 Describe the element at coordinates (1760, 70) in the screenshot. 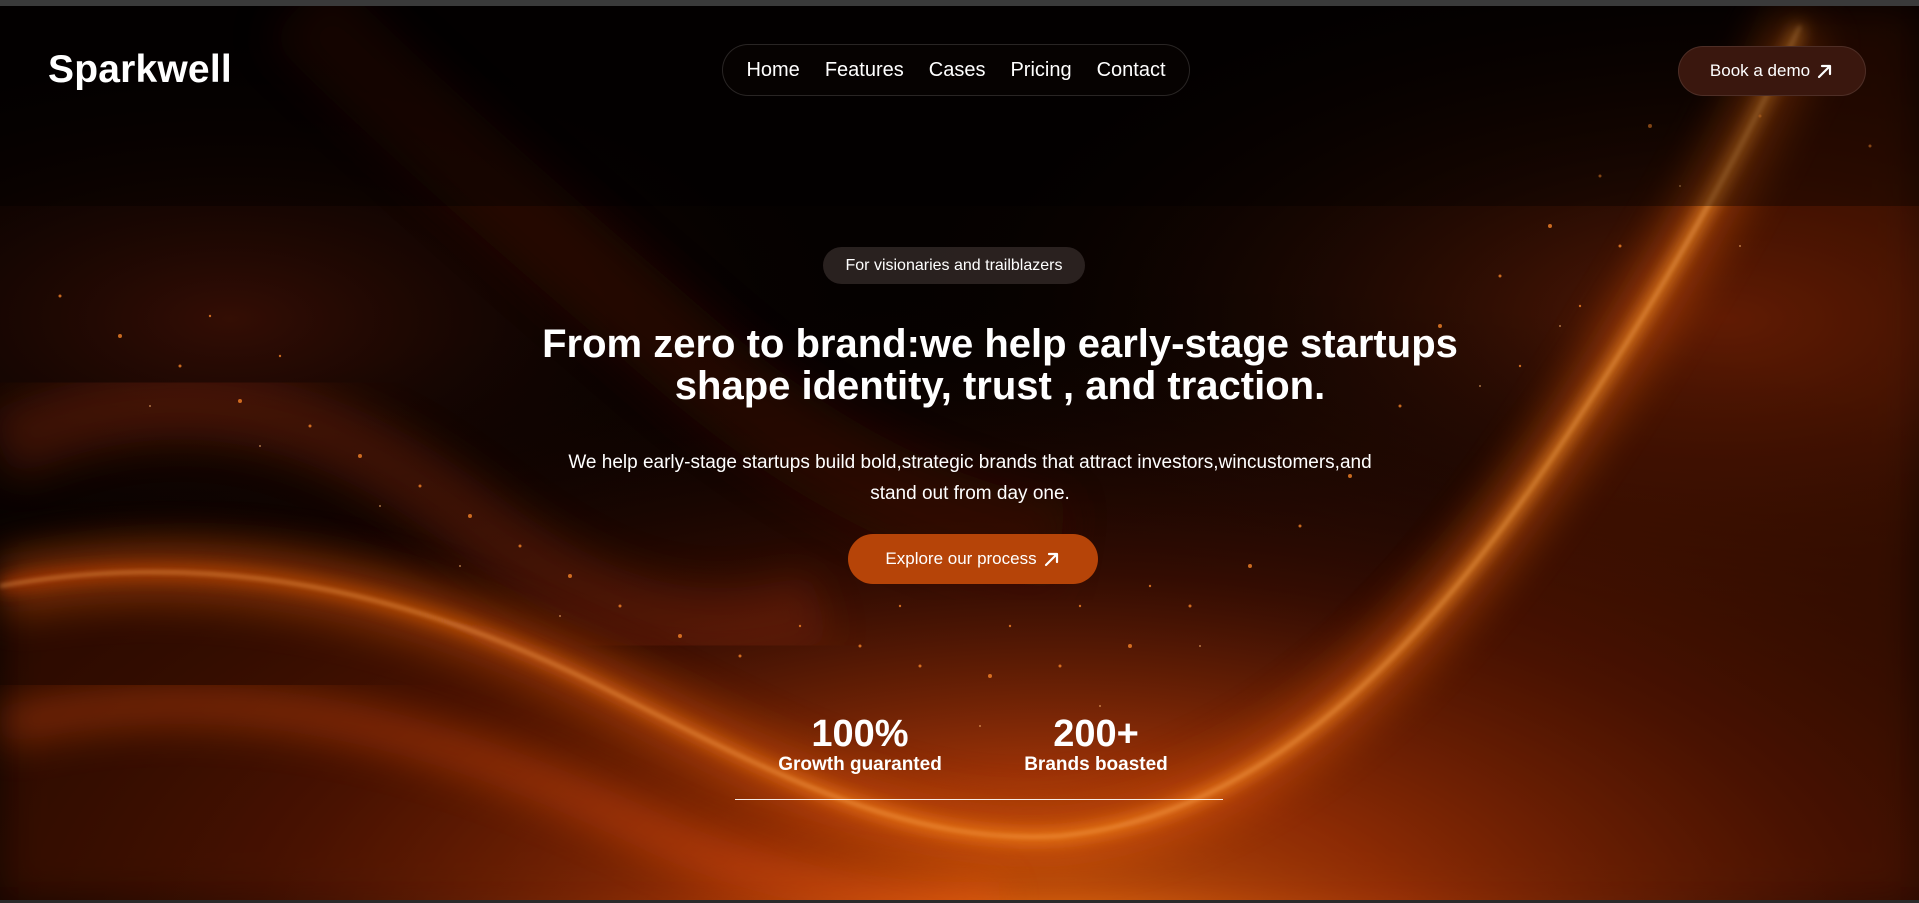

I see `book-demo-label: Book a demo` at that location.